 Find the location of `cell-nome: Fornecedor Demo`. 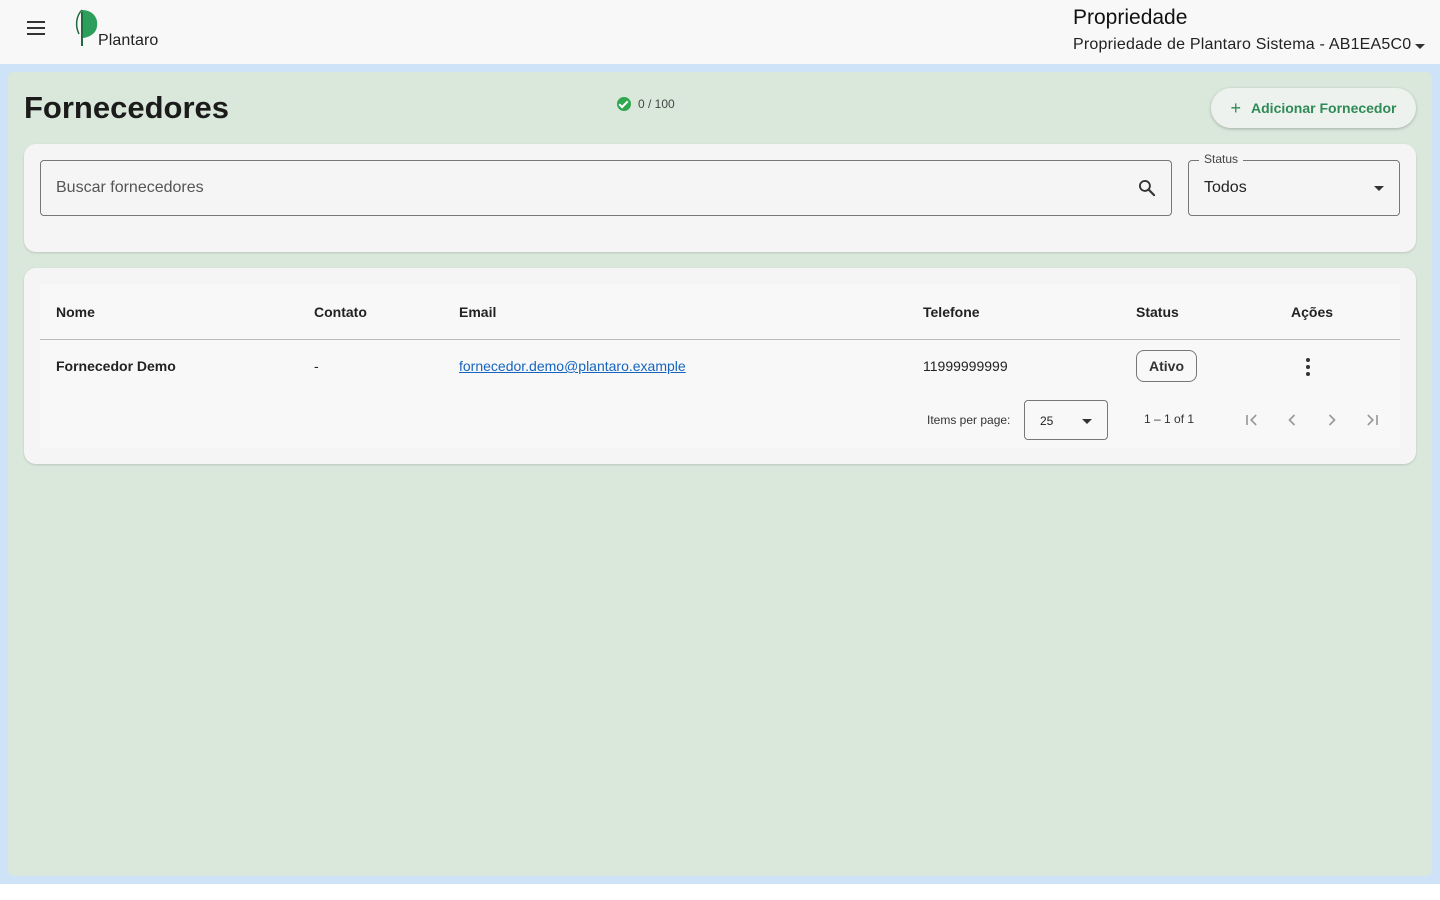

cell-nome: Fornecedor Demo is located at coordinates (116, 366).